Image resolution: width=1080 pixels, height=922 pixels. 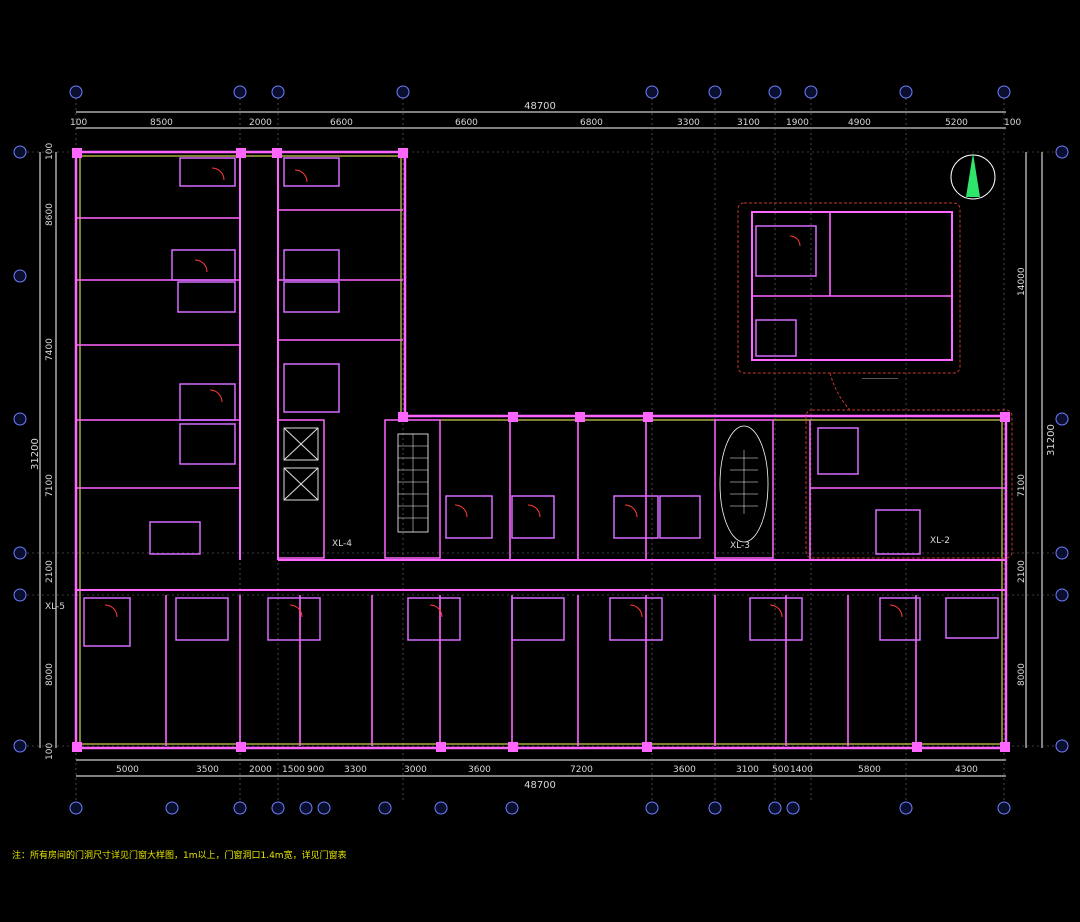 I want to click on bottom-total-dimension: 48700, so click(x=540, y=785).